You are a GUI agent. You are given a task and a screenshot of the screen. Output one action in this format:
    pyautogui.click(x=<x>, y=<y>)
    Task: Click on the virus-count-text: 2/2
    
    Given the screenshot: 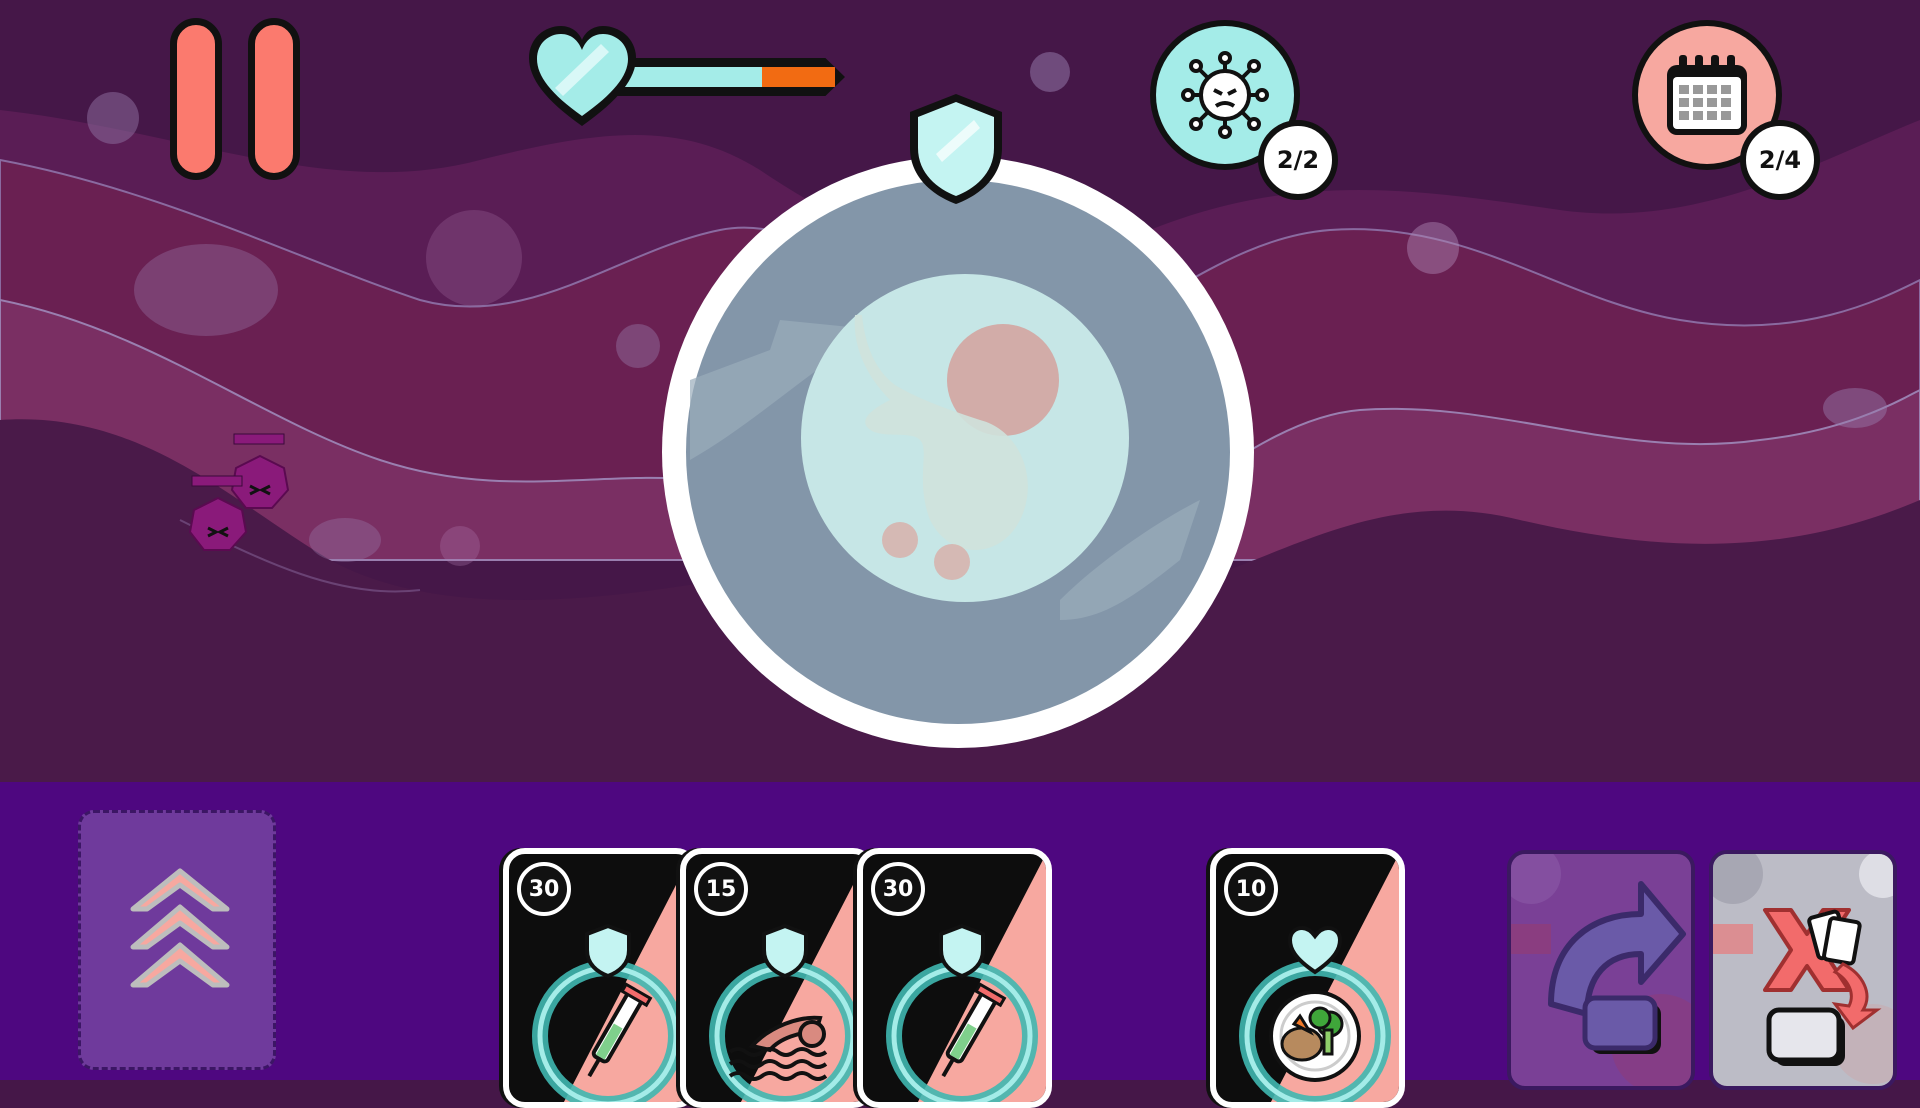 What is the action you would take?
    pyautogui.click(x=1298, y=160)
    